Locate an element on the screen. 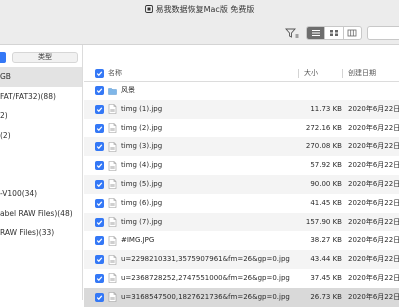 This screenshot has width=399, height=307. file-size: 11.73 KB is located at coordinates (326, 108).